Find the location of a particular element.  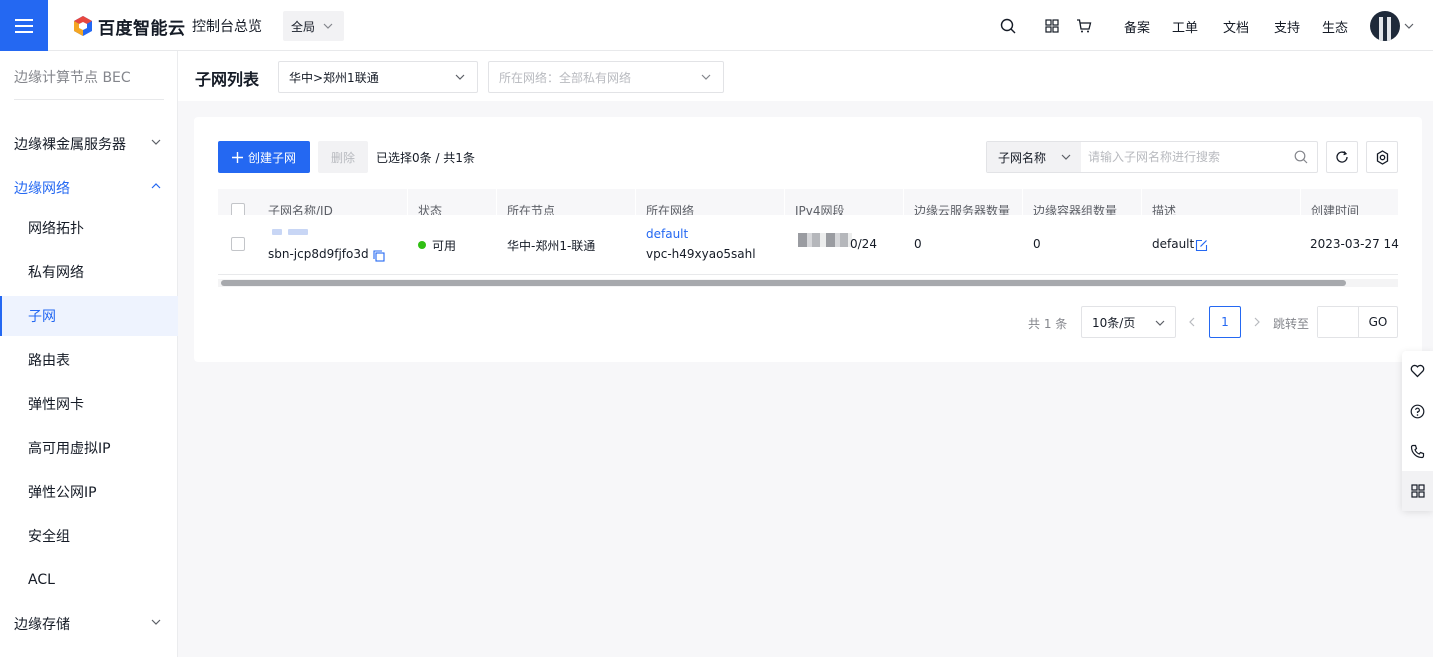

sidebar-group-label: 边缘存储 is located at coordinates (42, 625).